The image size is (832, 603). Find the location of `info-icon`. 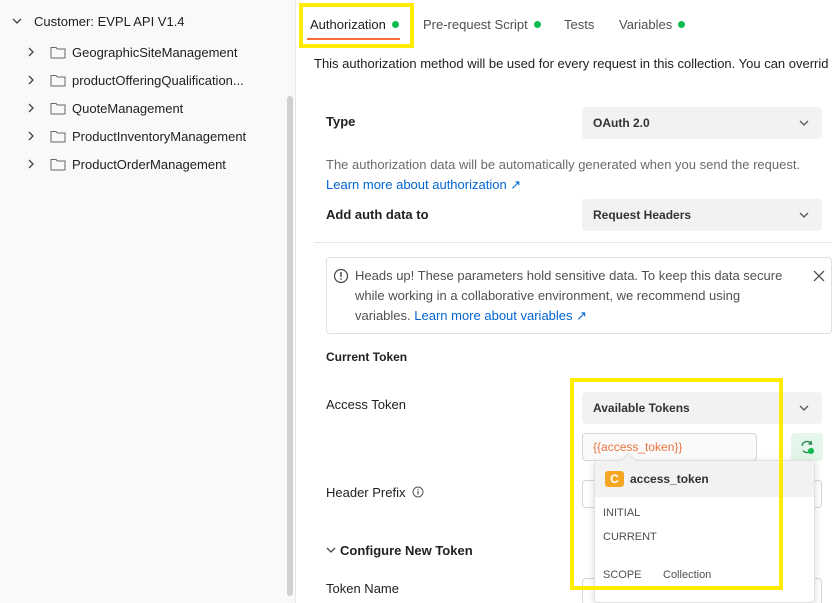

info-icon is located at coordinates (418, 492).